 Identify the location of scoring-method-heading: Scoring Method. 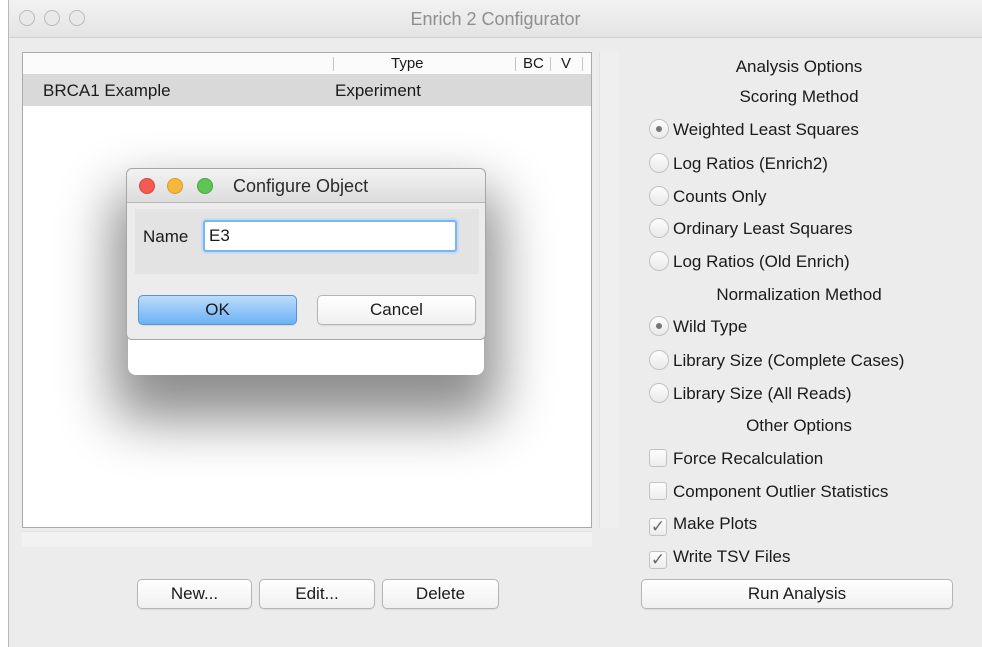
(799, 96).